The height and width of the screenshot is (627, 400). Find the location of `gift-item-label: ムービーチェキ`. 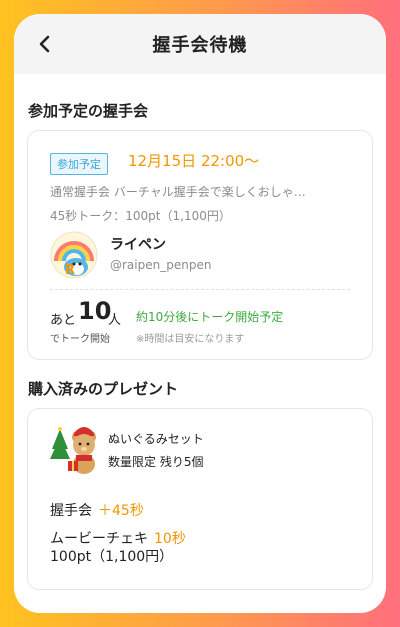

gift-item-label: ムービーチェキ is located at coordinates (99, 539).